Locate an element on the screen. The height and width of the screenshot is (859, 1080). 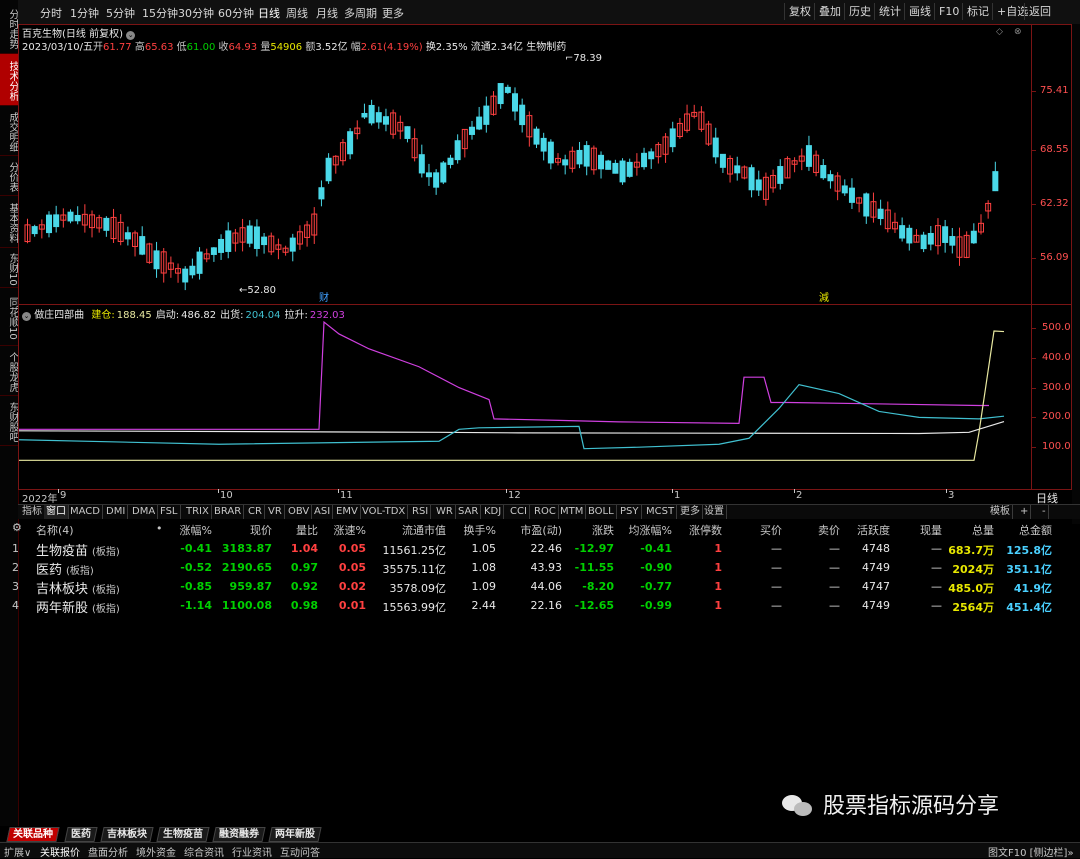
indicator-tab-8: CR is located at coordinates (255, 512).